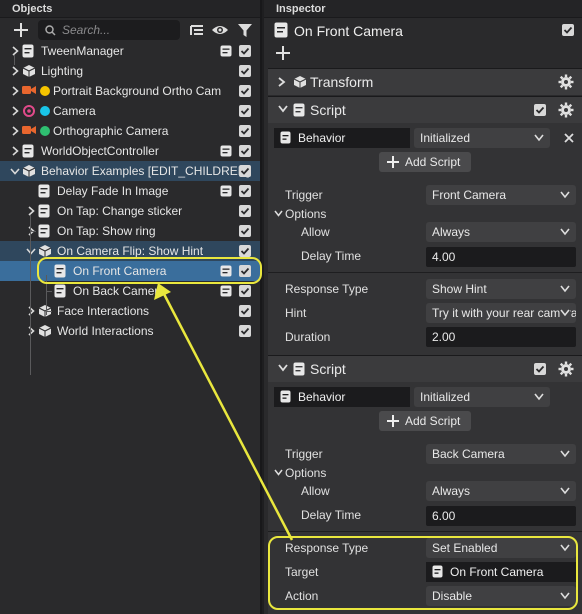  Describe the element at coordinates (451, 491) in the screenshot. I see `allow-value: Always` at that location.